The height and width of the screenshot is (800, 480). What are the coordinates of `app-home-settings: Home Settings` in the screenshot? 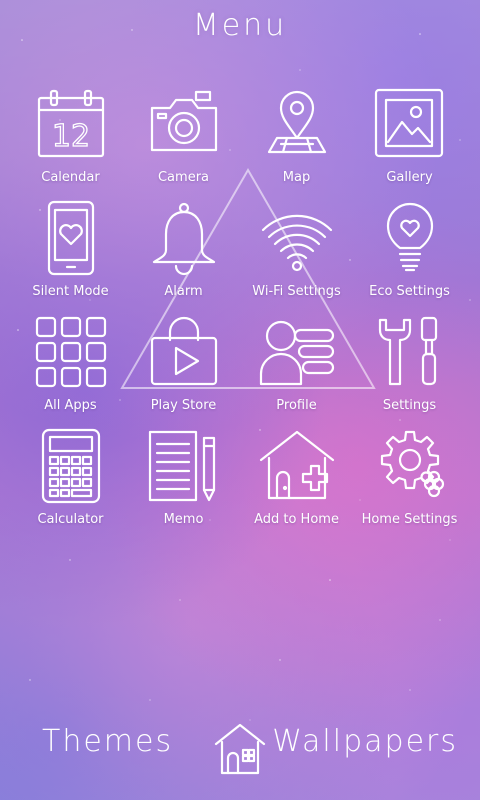 It's located at (409, 485).